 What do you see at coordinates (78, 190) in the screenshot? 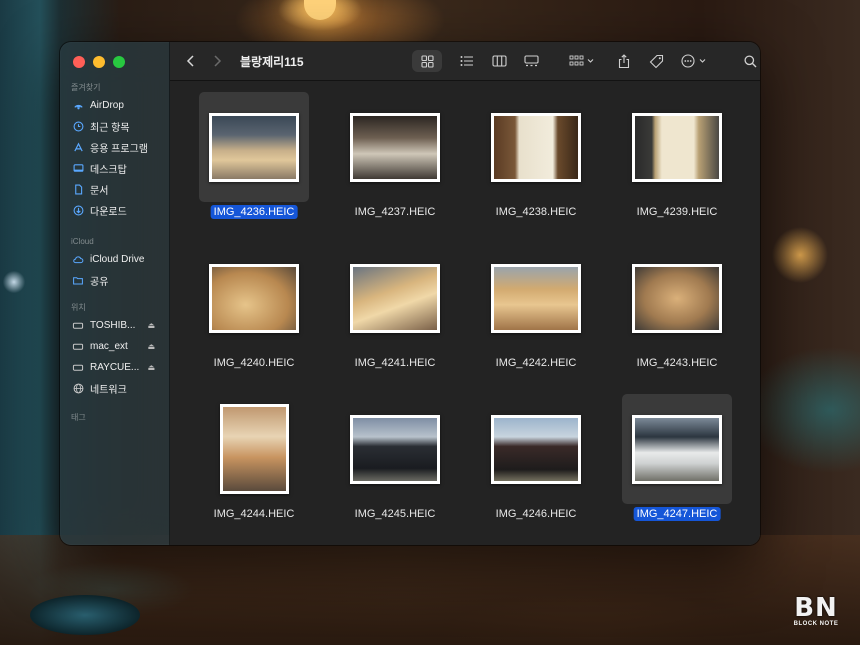
I see `document-icon` at bounding box center [78, 190].